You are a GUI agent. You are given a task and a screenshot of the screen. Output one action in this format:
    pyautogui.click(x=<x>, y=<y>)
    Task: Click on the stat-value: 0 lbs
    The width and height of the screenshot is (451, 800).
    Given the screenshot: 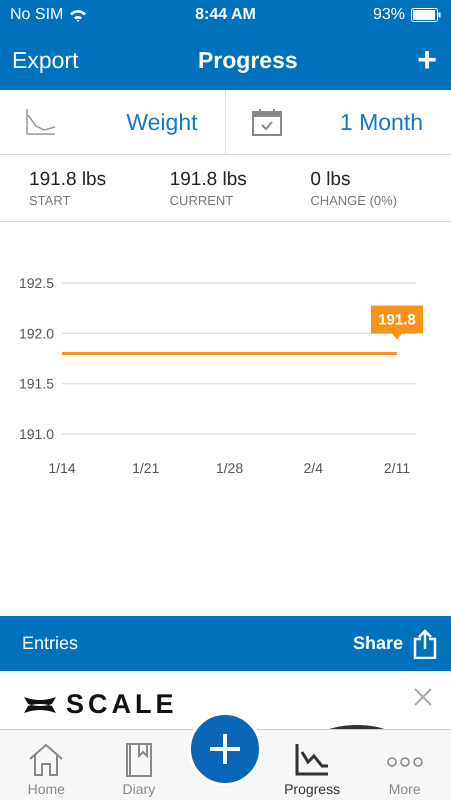 What is the action you would take?
    pyautogui.click(x=331, y=179)
    